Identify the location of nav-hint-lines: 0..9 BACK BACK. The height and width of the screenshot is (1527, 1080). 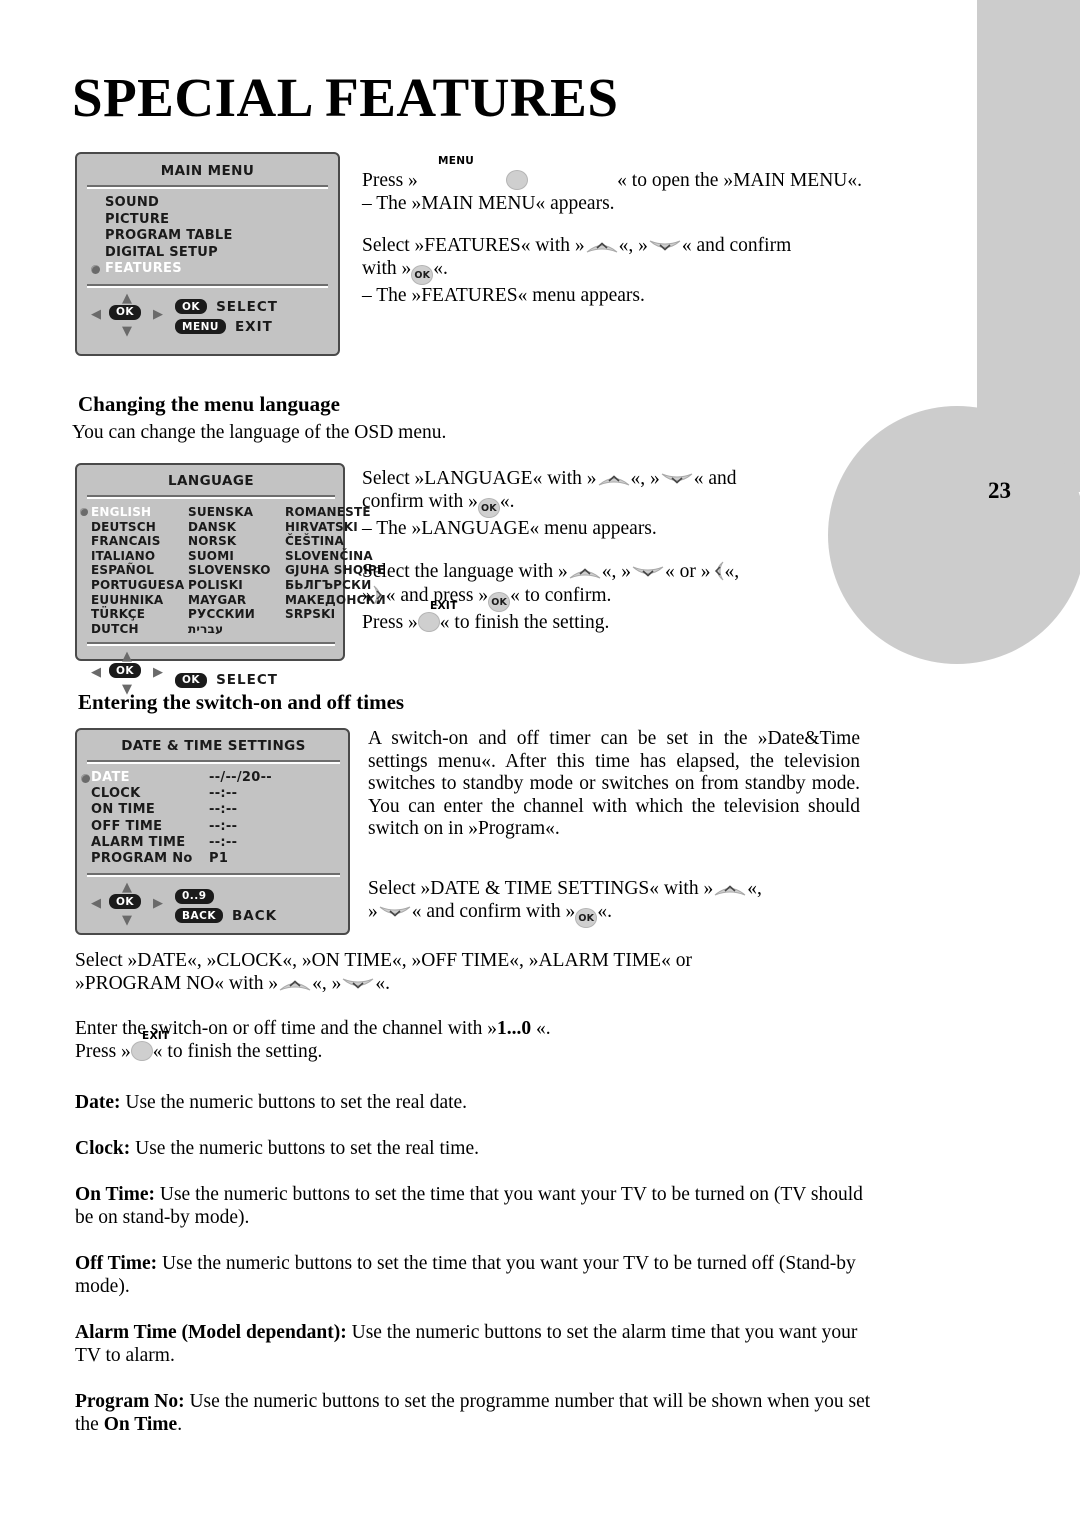
(226, 904).